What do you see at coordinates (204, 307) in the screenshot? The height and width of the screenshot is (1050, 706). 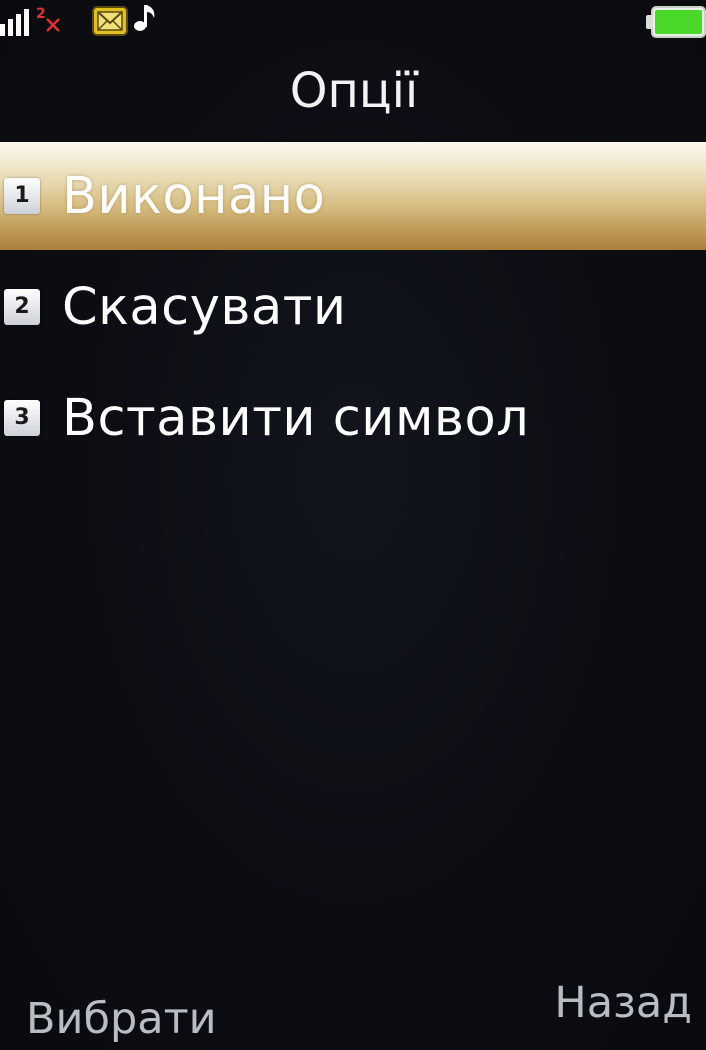 I see `menu-item-label: Скасувати` at bounding box center [204, 307].